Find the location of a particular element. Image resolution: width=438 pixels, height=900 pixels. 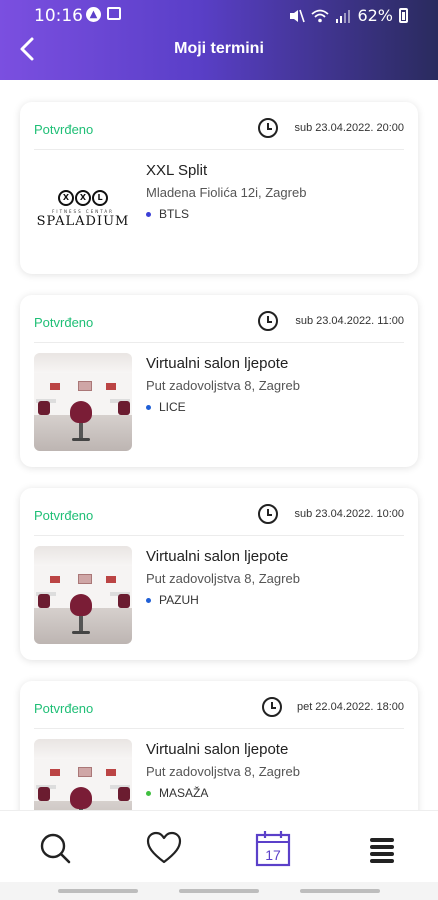

system-navigation-bar is located at coordinates (219, 891).